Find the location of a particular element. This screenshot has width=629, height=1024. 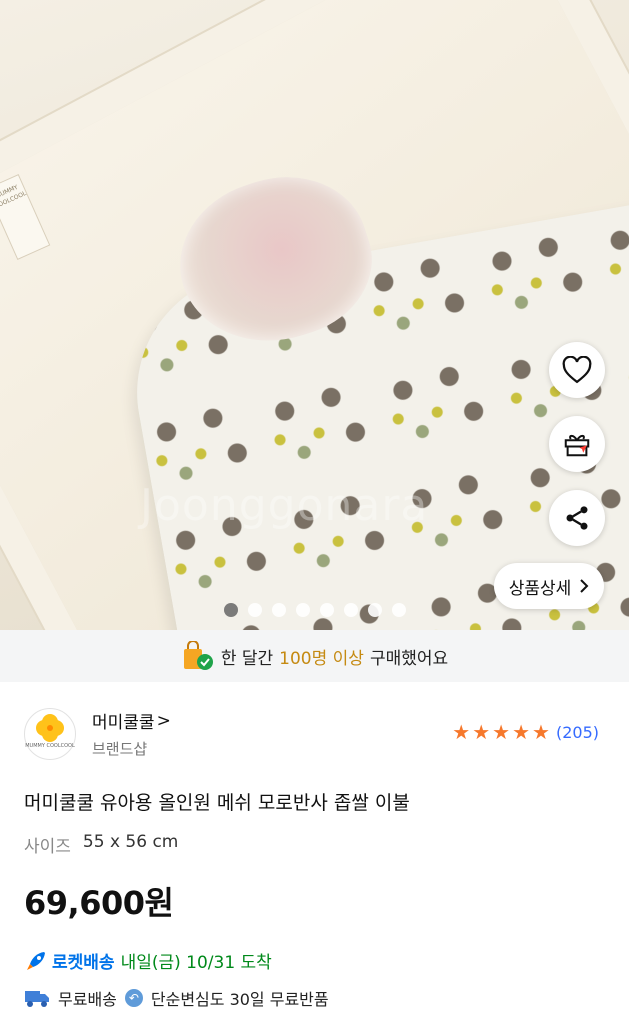

shopping-bag-icon is located at coordinates (198, 655).